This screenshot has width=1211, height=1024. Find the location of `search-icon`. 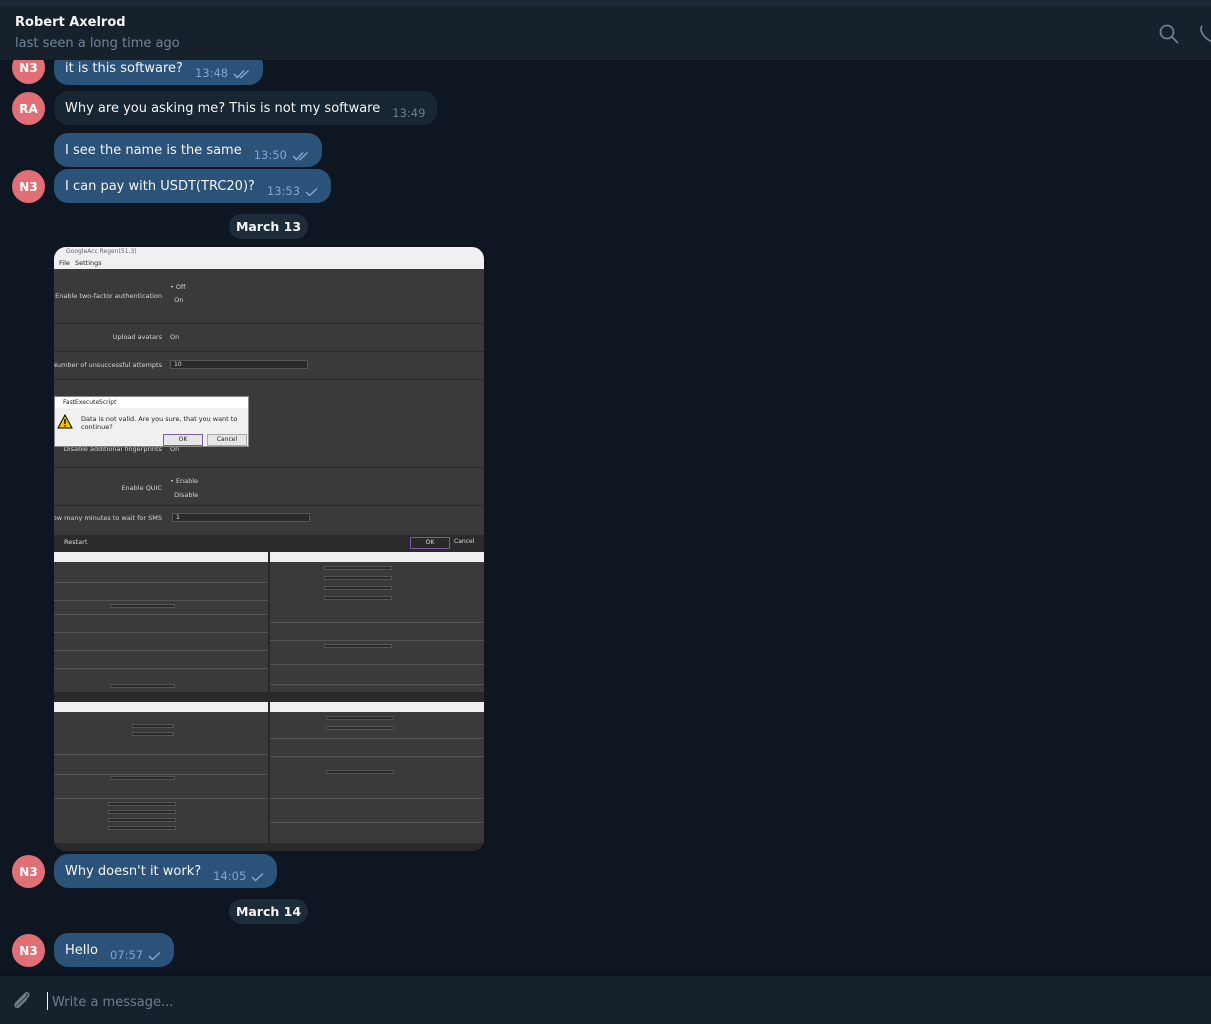

search-icon is located at coordinates (1169, 34).